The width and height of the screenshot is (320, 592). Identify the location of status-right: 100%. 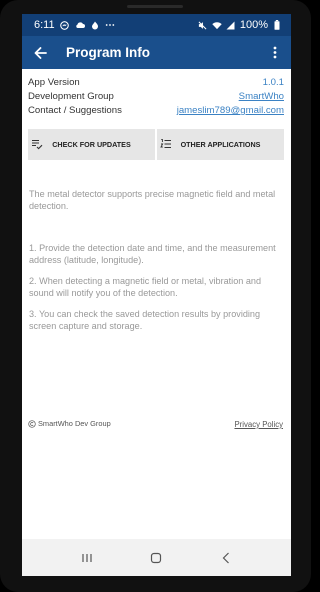
(240, 25).